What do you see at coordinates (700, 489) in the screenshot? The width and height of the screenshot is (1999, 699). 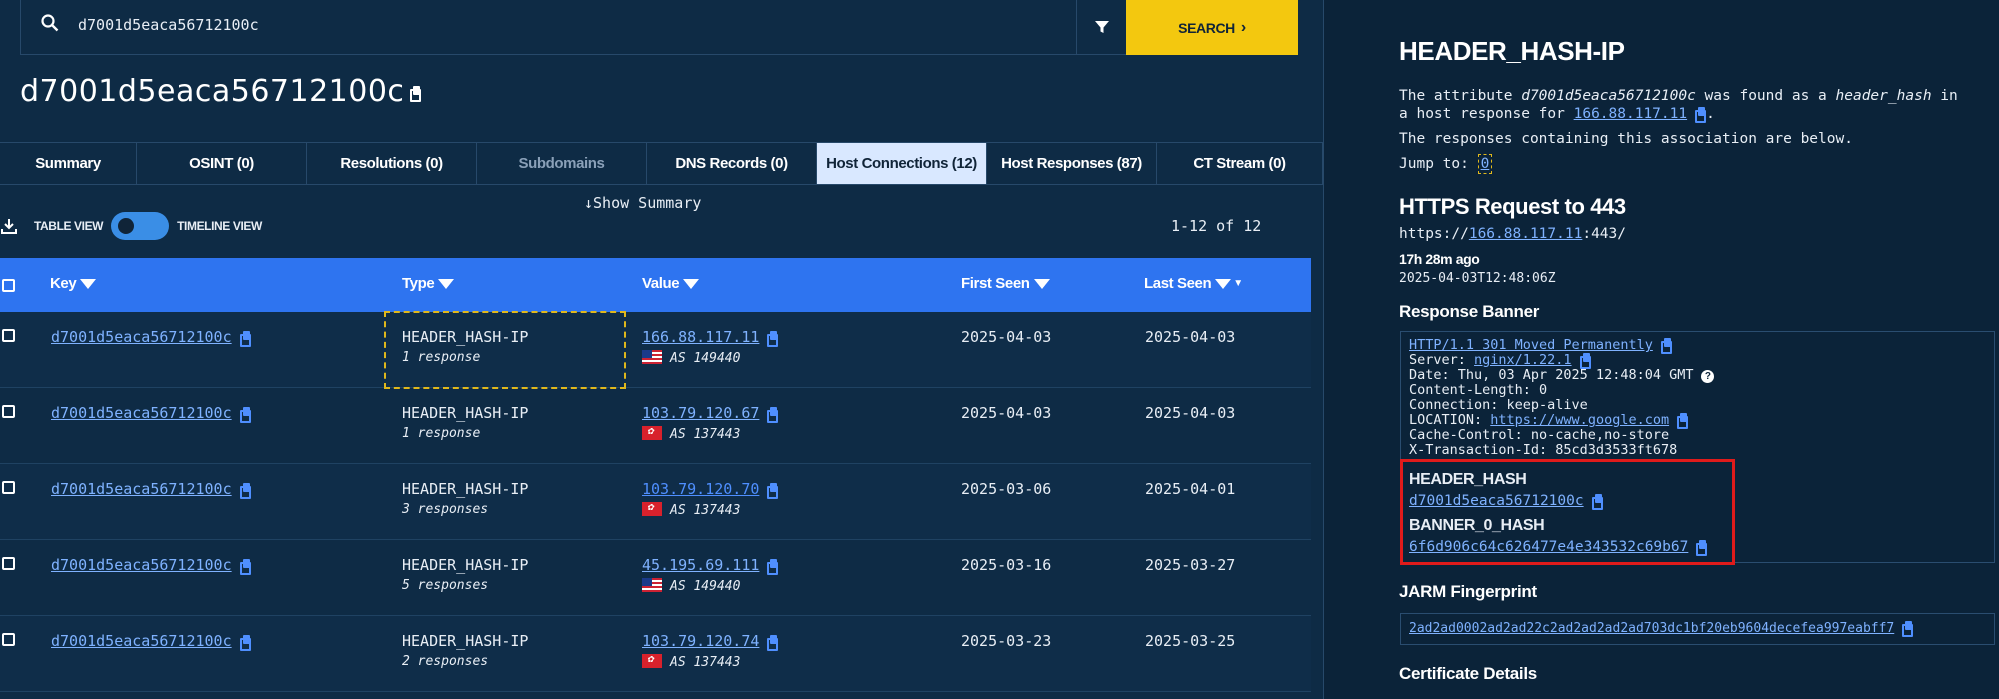 I see `ip-link: 103.79.120.70` at bounding box center [700, 489].